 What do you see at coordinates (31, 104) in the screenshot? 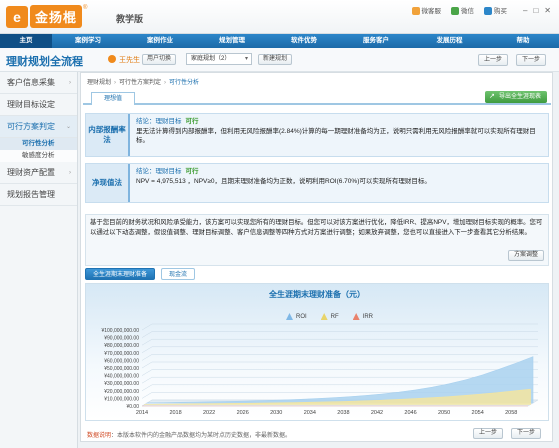
I see `sidebar-item-label: 理财目标设定` at bounding box center [31, 104].